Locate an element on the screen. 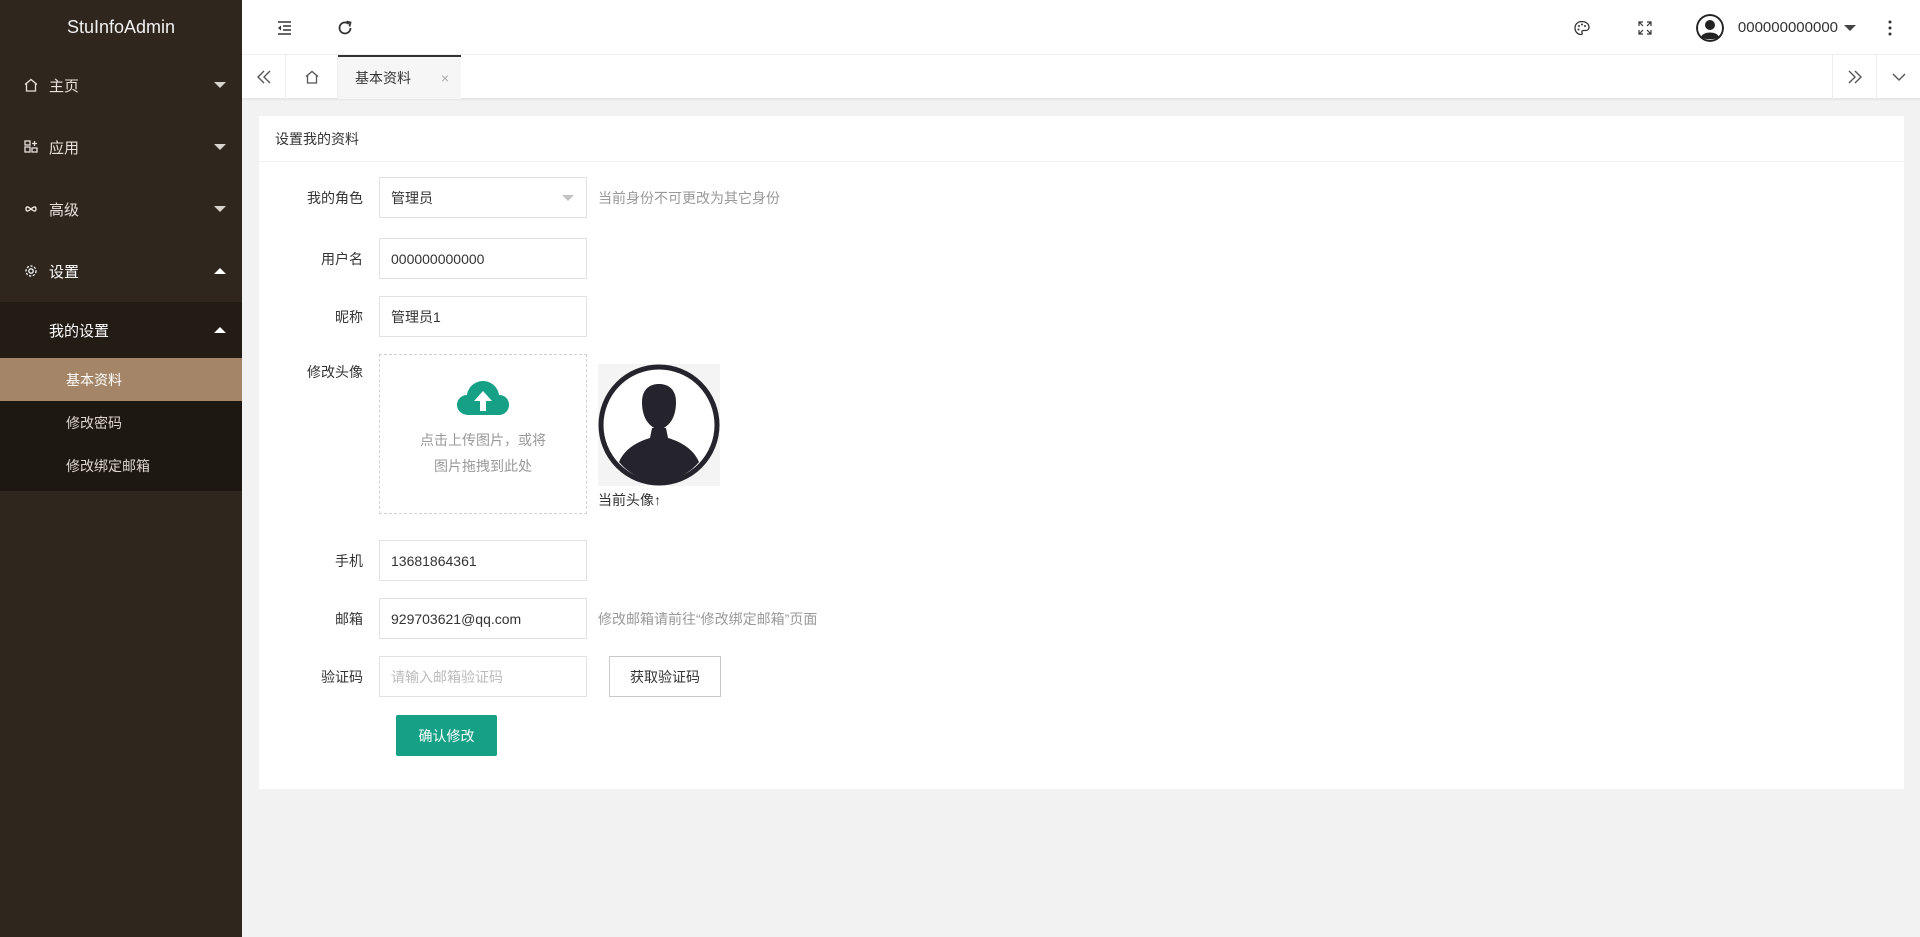 This screenshot has width=1920, height=937. fullscreen-icon is located at coordinates (1645, 27).